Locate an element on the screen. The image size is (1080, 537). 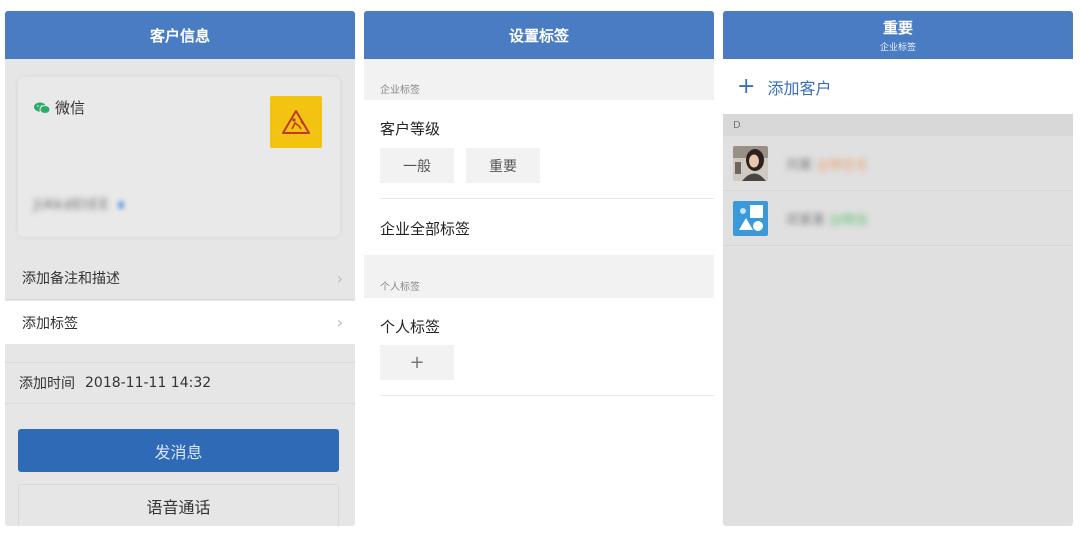
add-time-value: 2018-11-11 14:32 is located at coordinates (148, 383).